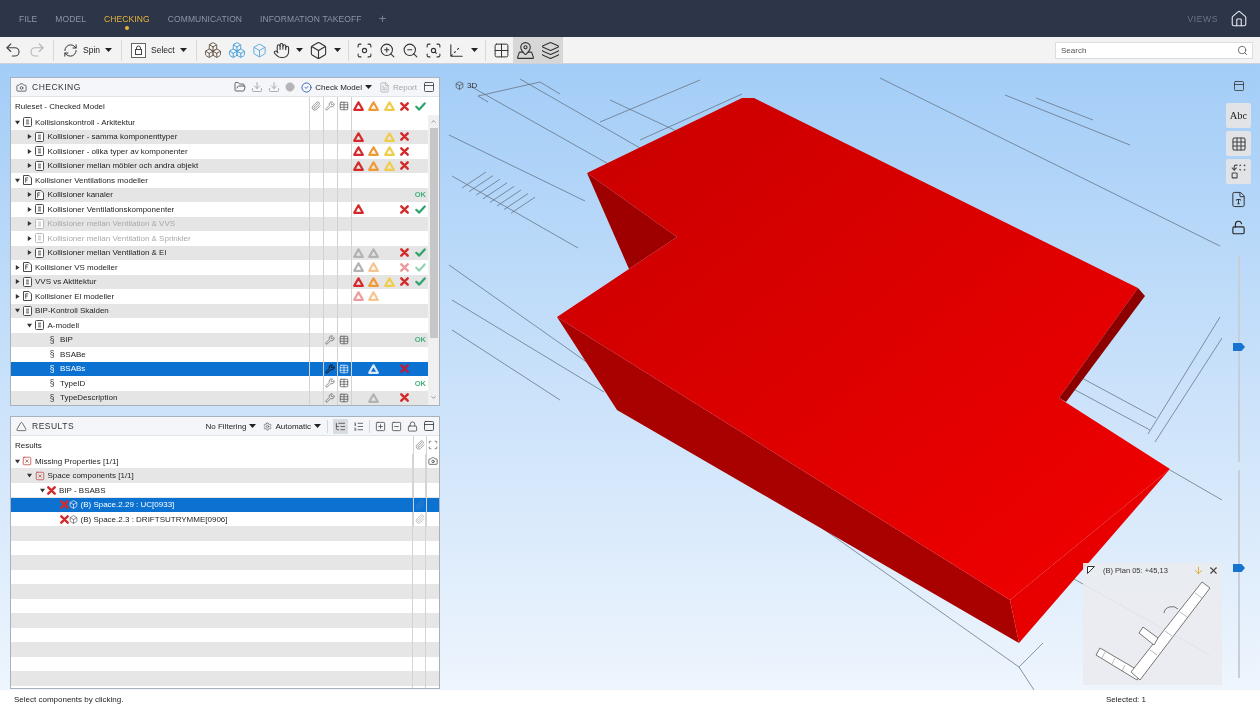 This screenshot has width=1260, height=709. I want to click on text-tool-button: Abc, so click(1238, 115).